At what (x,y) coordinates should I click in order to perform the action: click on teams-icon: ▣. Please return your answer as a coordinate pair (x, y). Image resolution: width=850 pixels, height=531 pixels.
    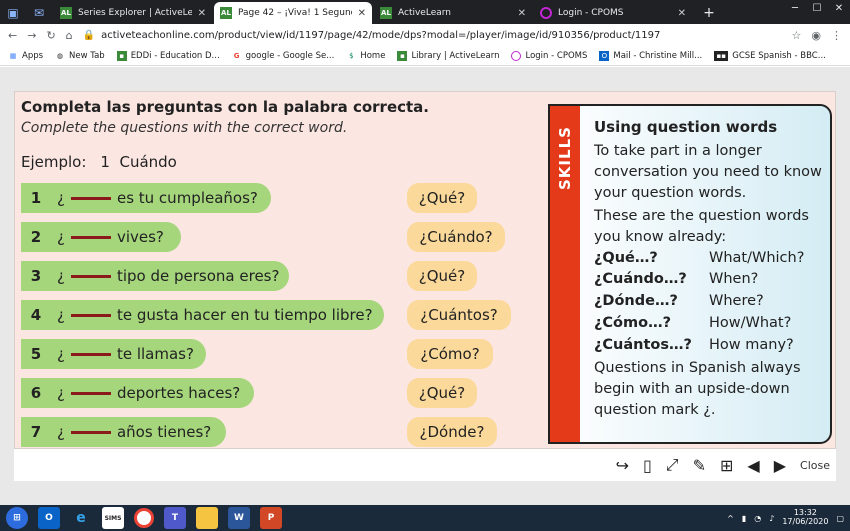
    Looking at the image, I should click on (13, 13).